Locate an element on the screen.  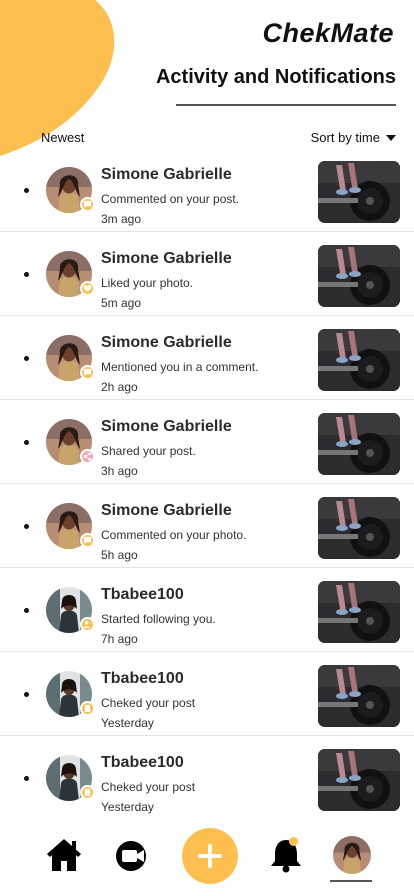
profile-button is located at coordinates (352, 855).